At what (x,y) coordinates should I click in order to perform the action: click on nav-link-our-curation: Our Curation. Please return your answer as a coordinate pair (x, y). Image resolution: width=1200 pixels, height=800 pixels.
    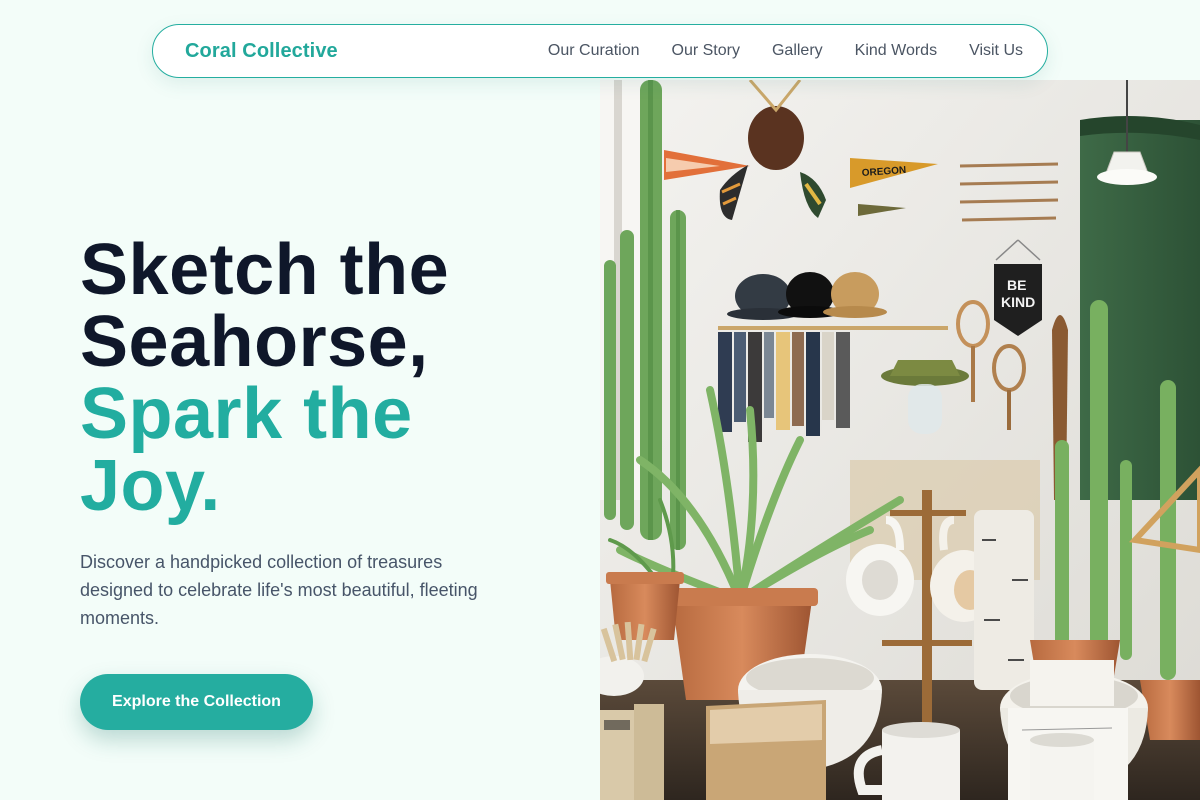
    Looking at the image, I should click on (594, 50).